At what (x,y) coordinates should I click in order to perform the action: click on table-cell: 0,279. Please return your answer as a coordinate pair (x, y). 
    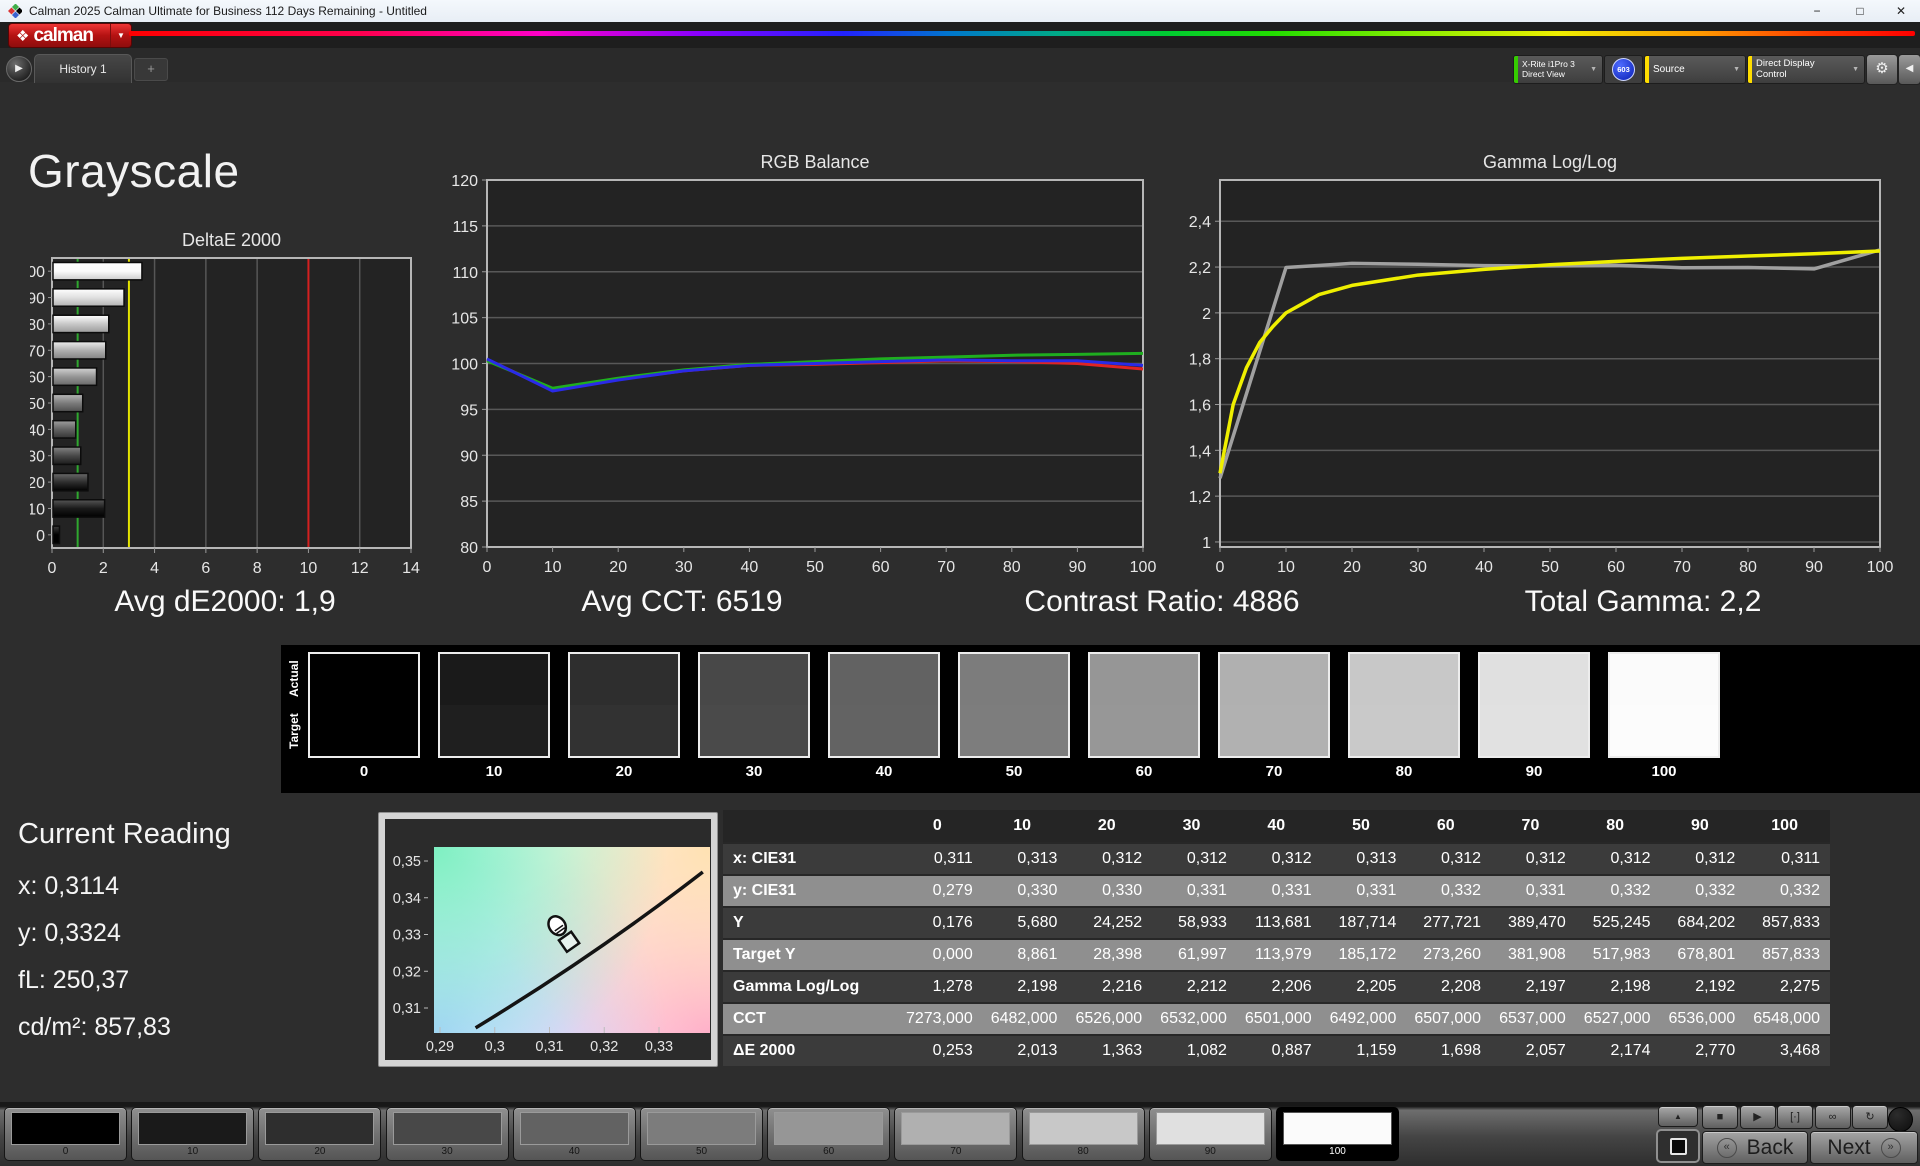
    Looking at the image, I should click on (952, 890).